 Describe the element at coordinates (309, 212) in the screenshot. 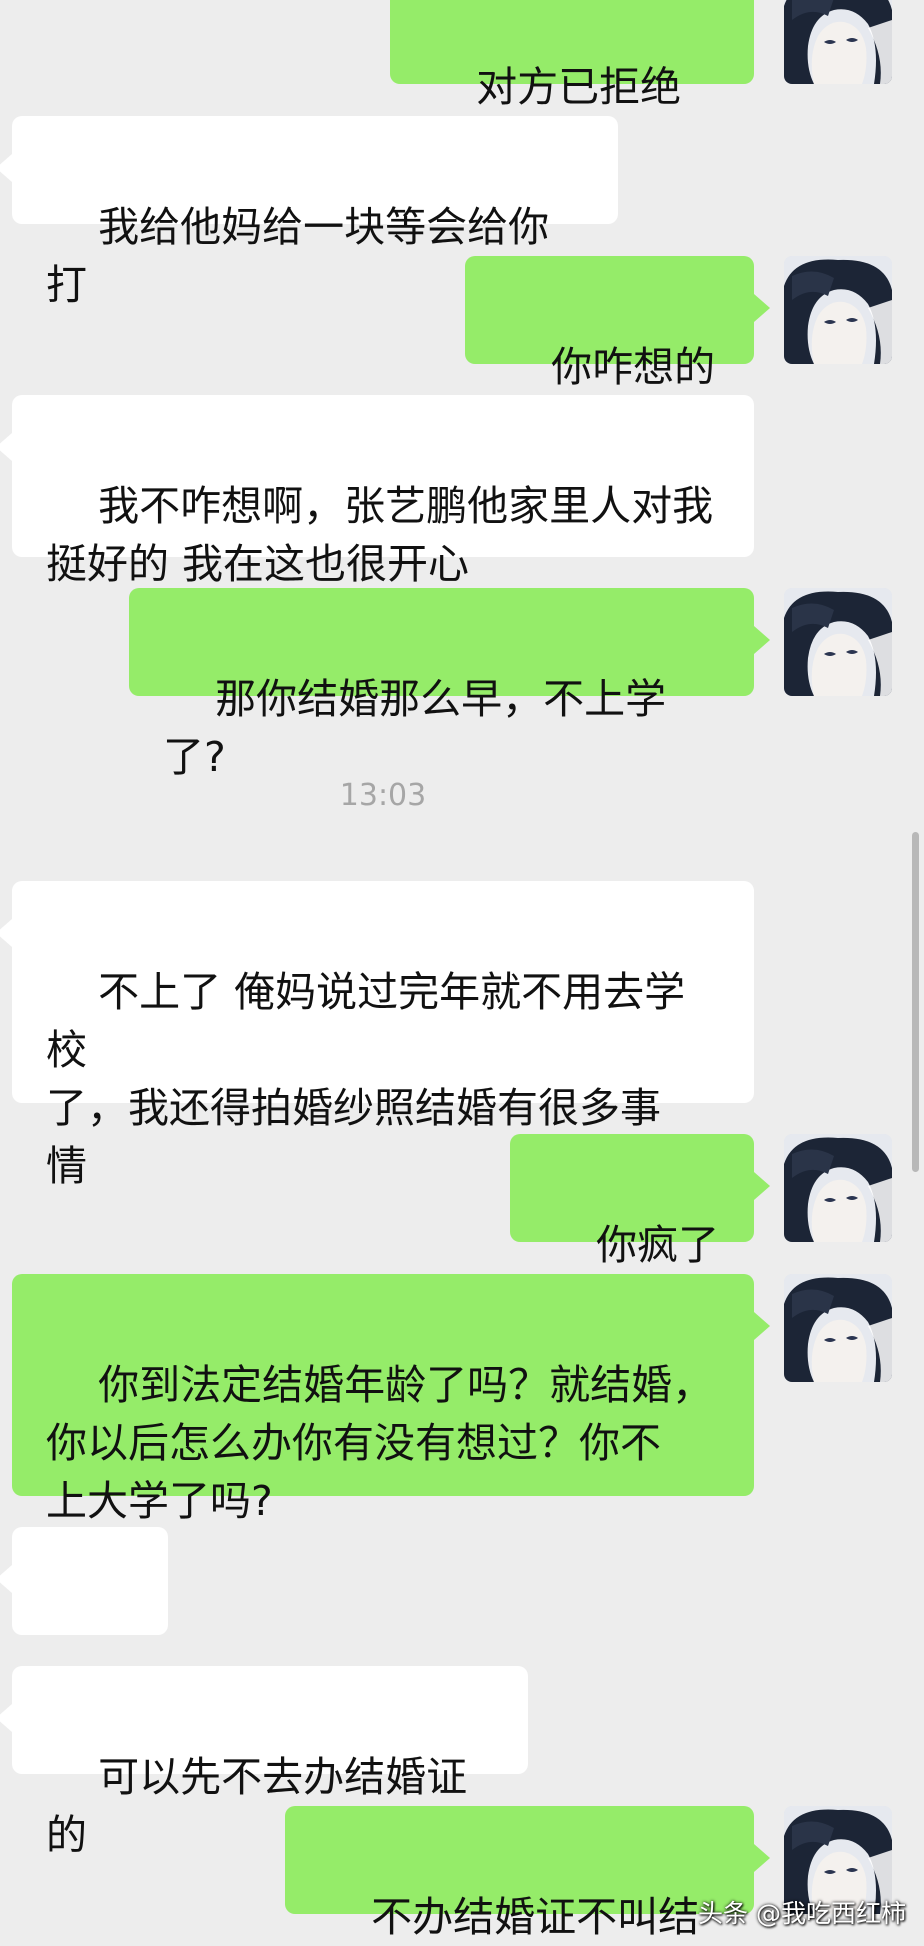

I see `message-bubble-incoming: 我给他妈给一块等会给你打` at that location.